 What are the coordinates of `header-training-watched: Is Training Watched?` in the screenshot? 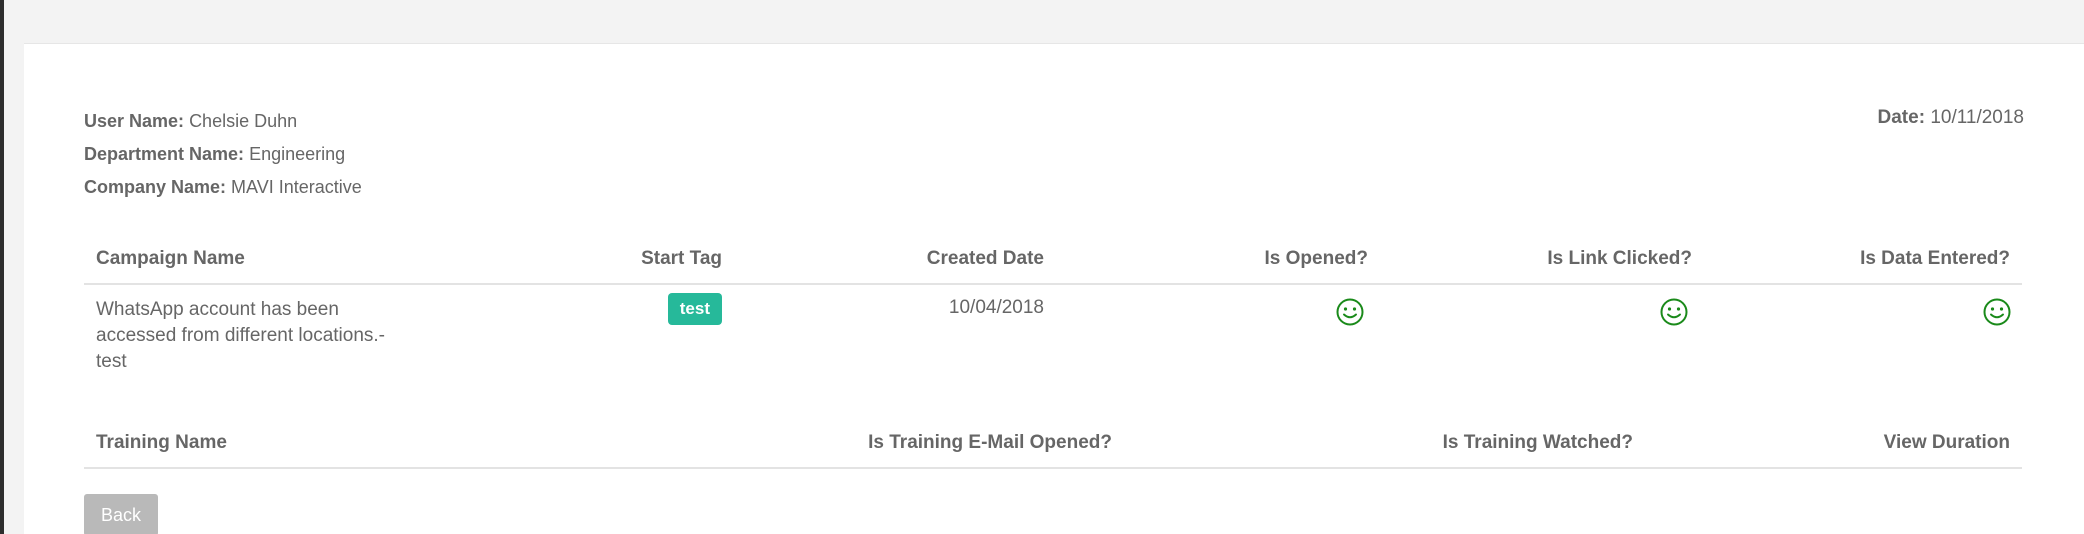 It's located at (1537, 442).